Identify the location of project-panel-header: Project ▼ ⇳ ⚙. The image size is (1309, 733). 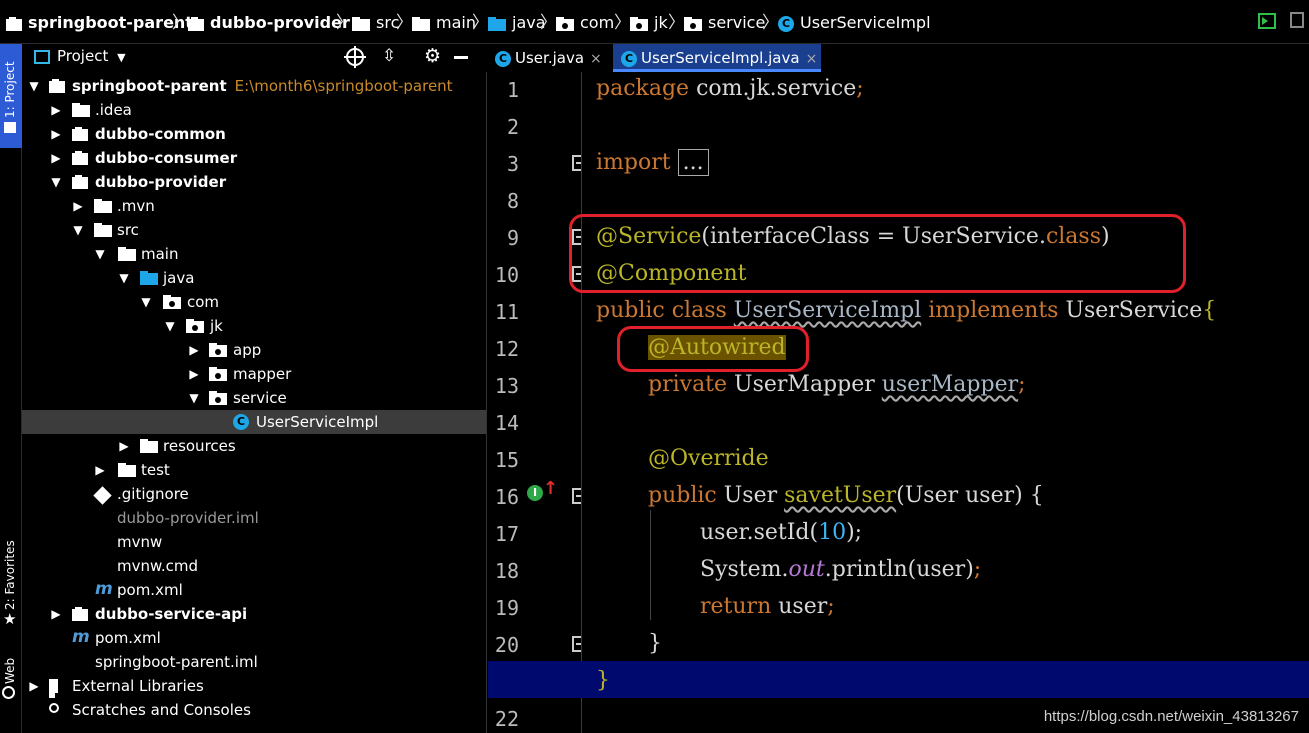
(254, 58).